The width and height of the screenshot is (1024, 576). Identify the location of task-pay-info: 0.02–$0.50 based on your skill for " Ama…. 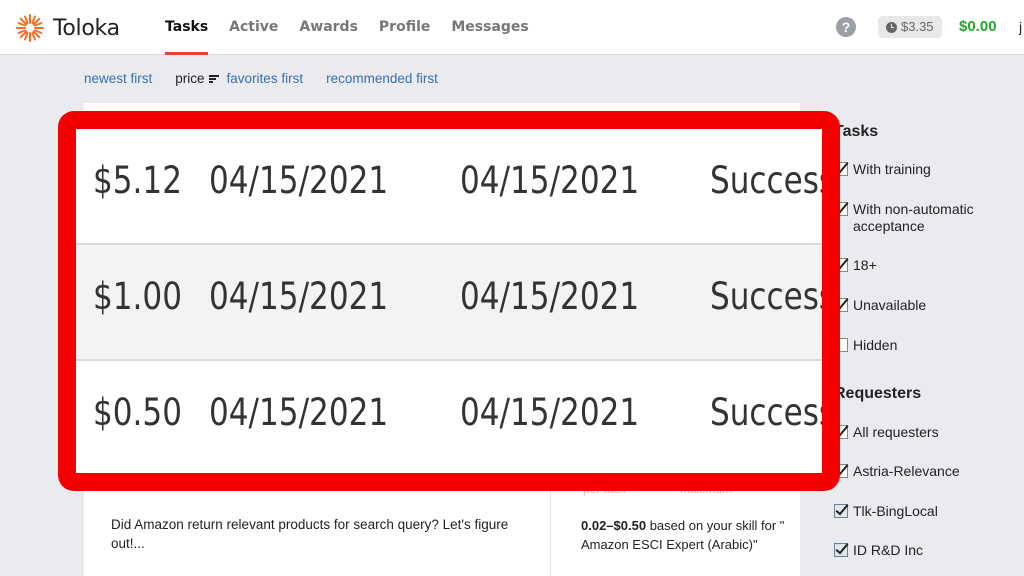
(686, 535).